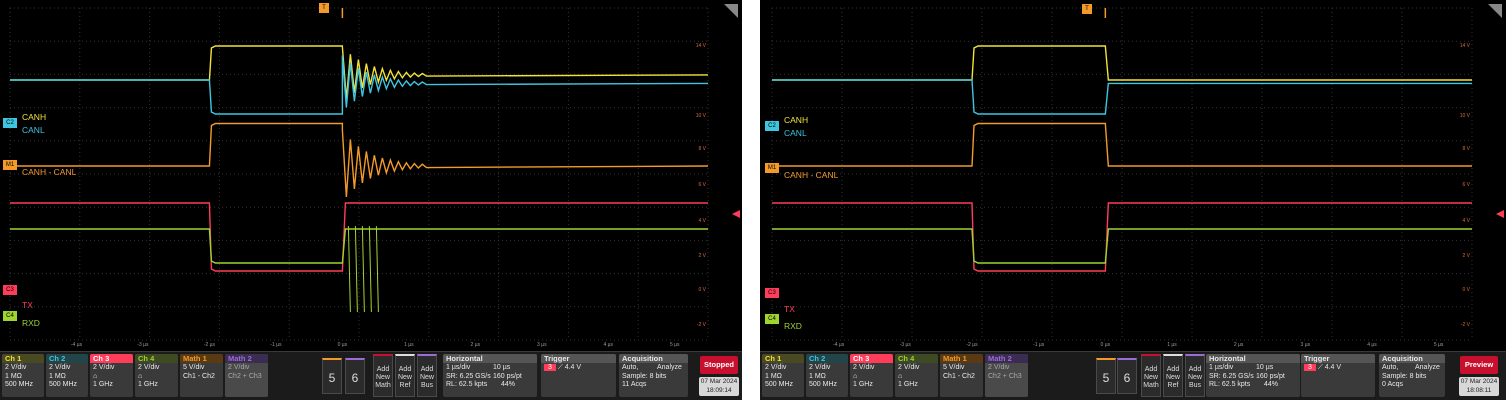 The width and height of the screenshot is (1508, 400). What do you see at coordinates (793, 326) in the screenshot?
I see `label-rxd: RXD` at bounding box center [793, 326].